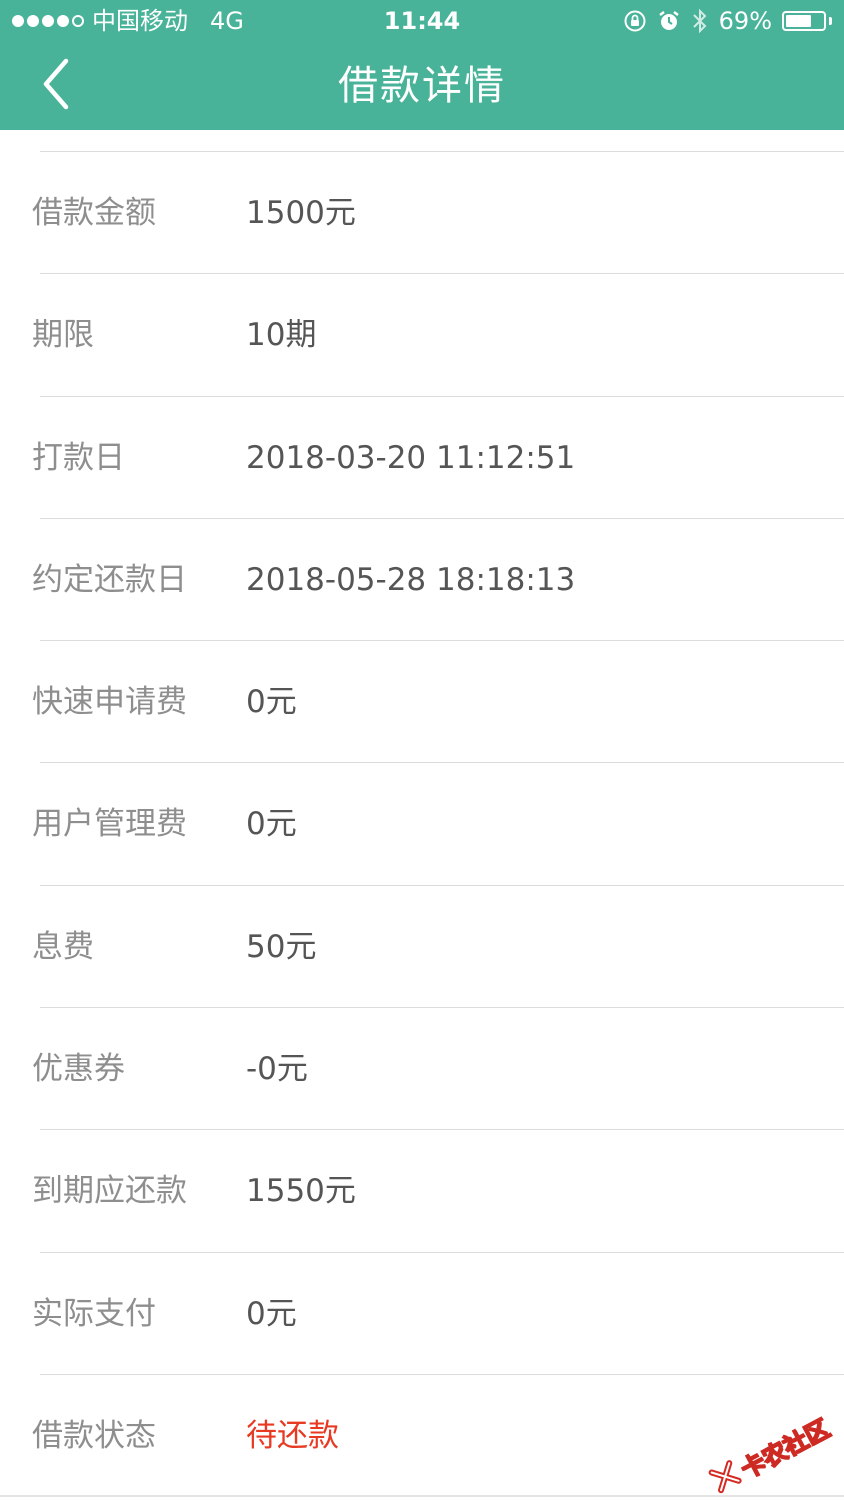 This screenshot has width=844, height=1500. Describe the element at coordinates (292, 1435) in the screenshot. I see `status-badge: 待还款` at that location.